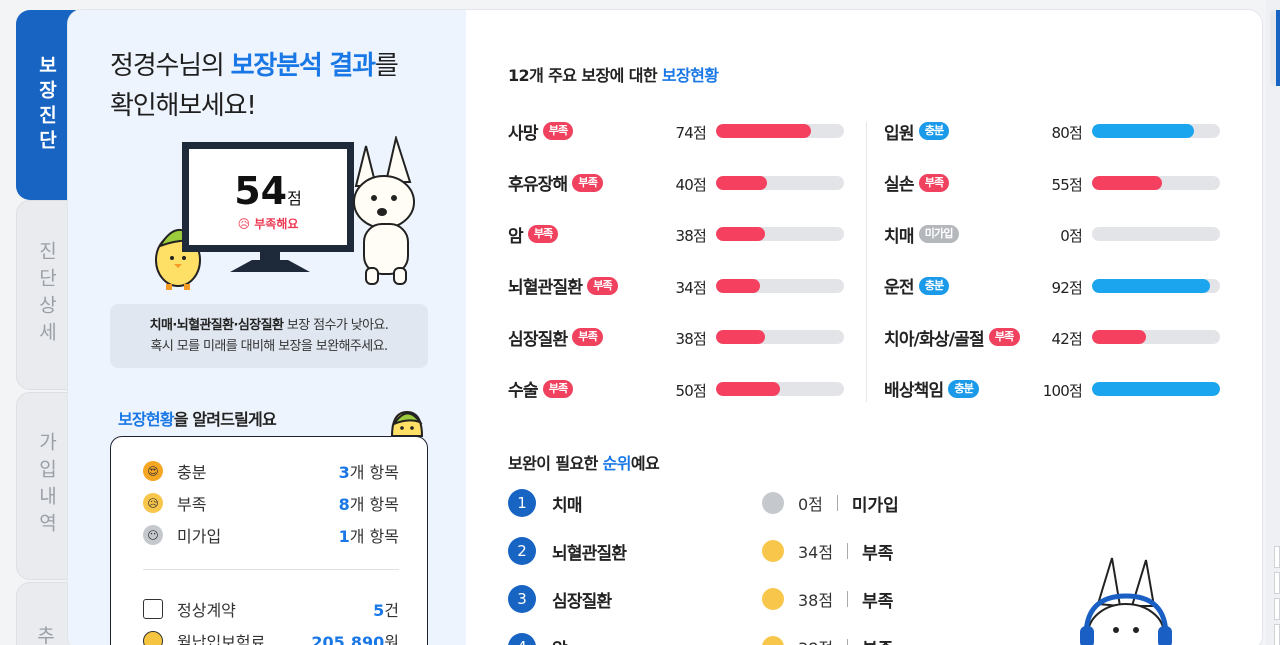 The image size is (1280, 645). I want to click on count-unit: 원, so click(391, 639).